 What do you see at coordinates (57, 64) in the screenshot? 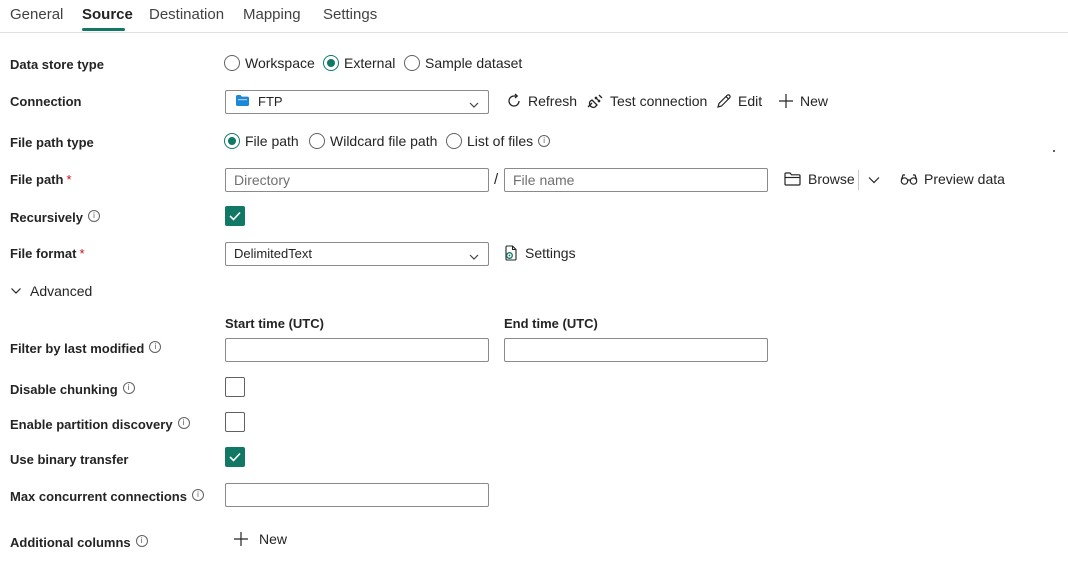
I see `data-store-type-label: Data store type` at bounding box center [57, 64].